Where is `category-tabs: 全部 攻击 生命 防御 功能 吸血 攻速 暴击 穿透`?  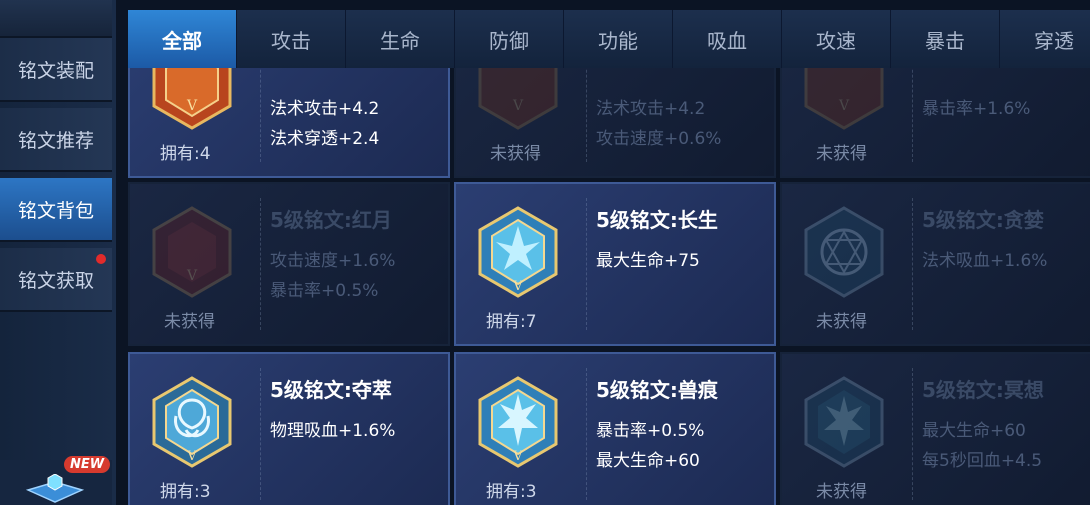
category-tabs: 全部 攻击 生命 防御 功能 吸血 攻速 暴击 穿透 is located at coordinates (609, 39).